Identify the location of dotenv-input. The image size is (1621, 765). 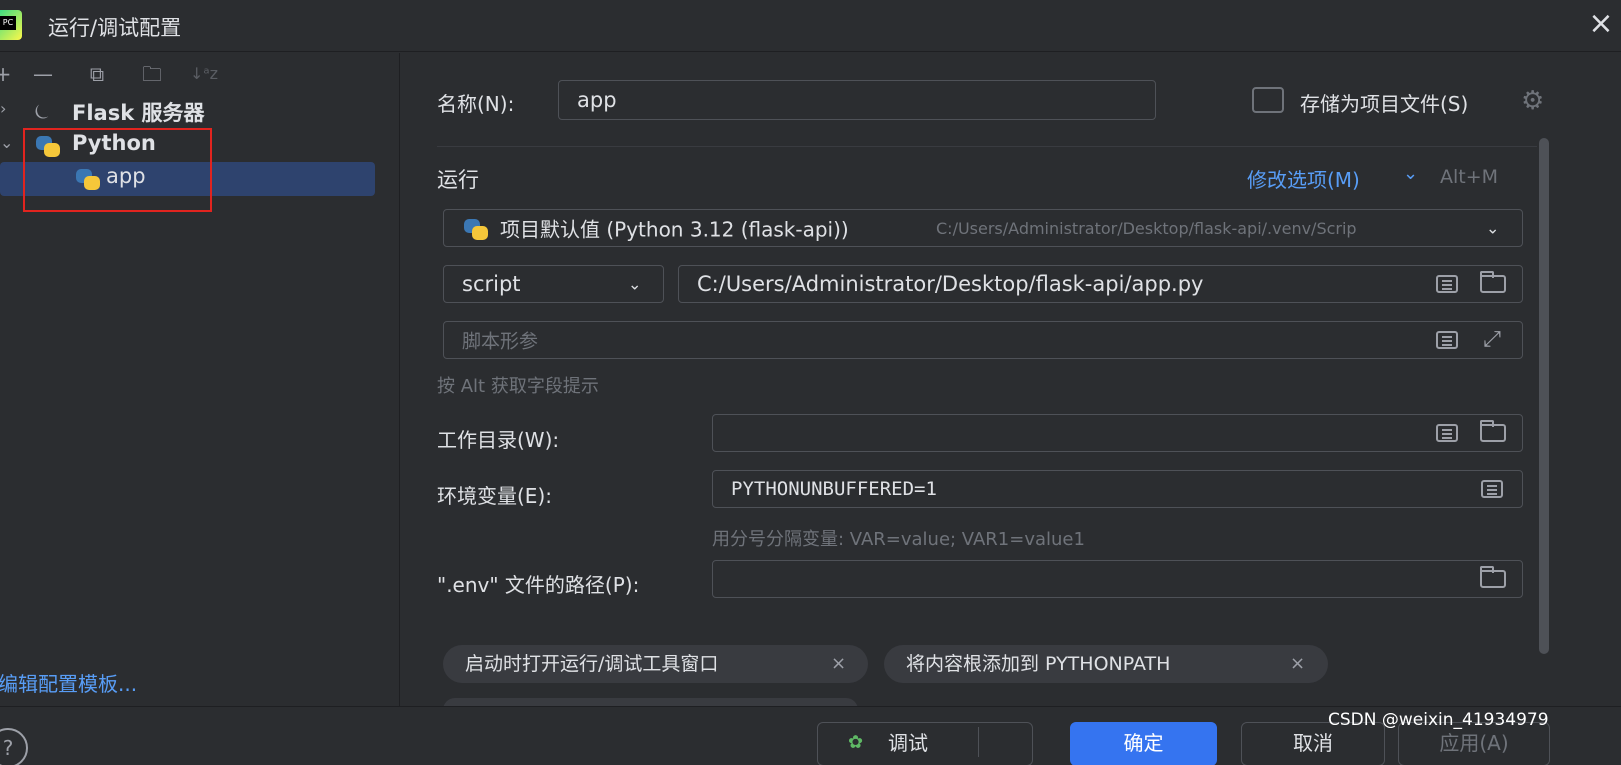
(1117, 579).